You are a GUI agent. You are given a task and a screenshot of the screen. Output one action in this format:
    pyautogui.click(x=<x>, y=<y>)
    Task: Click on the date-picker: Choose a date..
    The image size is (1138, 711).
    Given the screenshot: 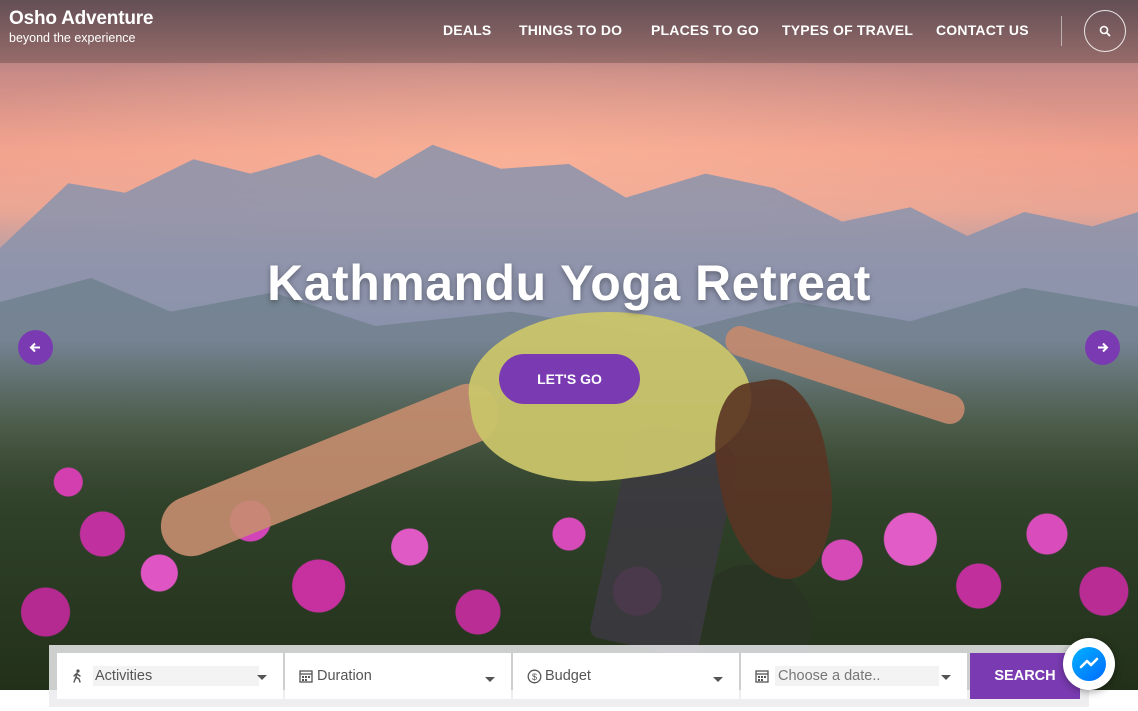 What is the action you would take?
    pyautogui.click(x=854, y=676)
    